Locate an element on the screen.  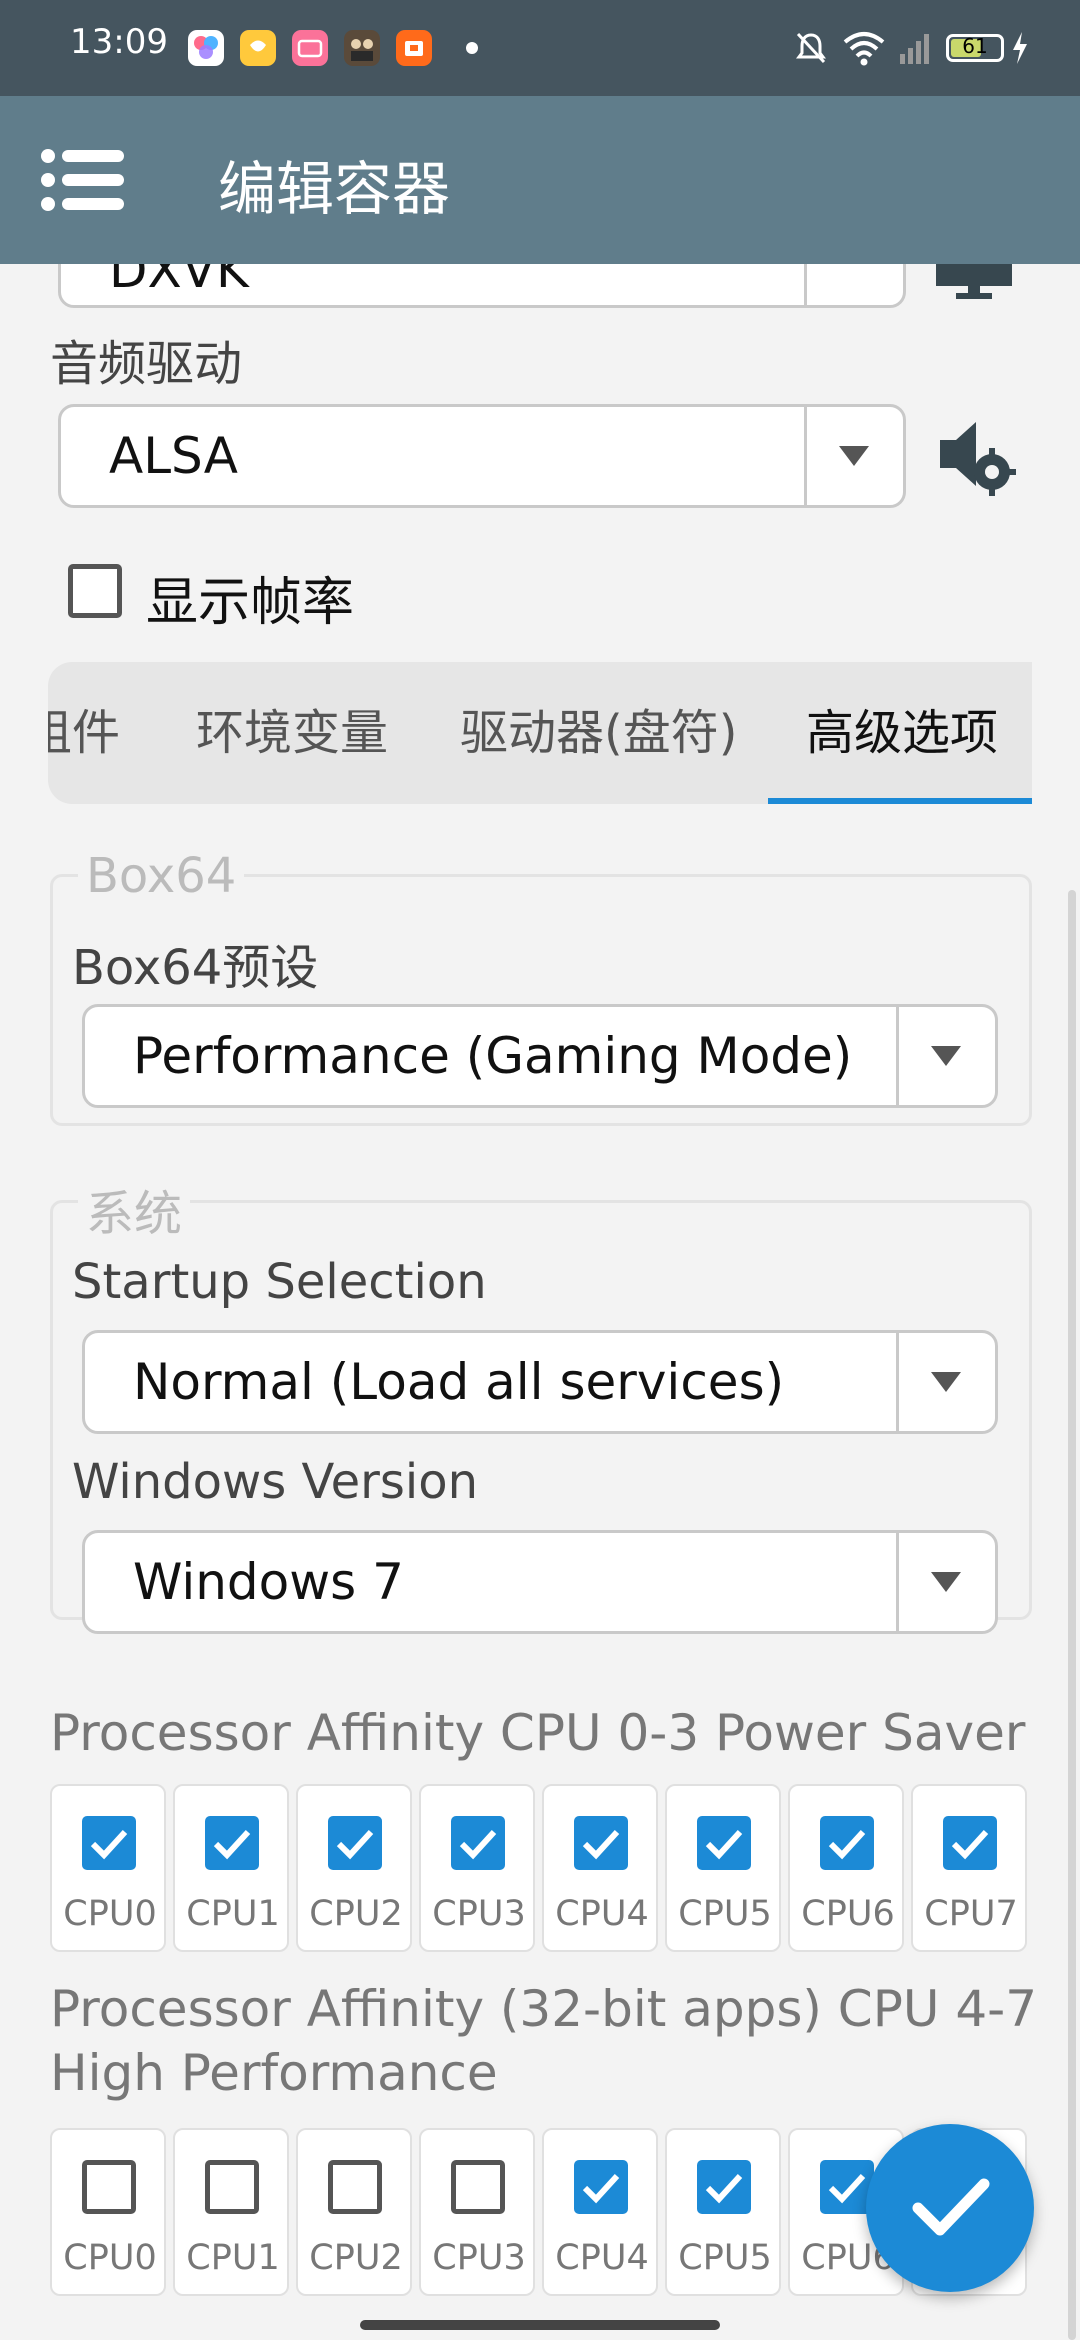
tab-active-indicator is located at coordinates (900, 801).